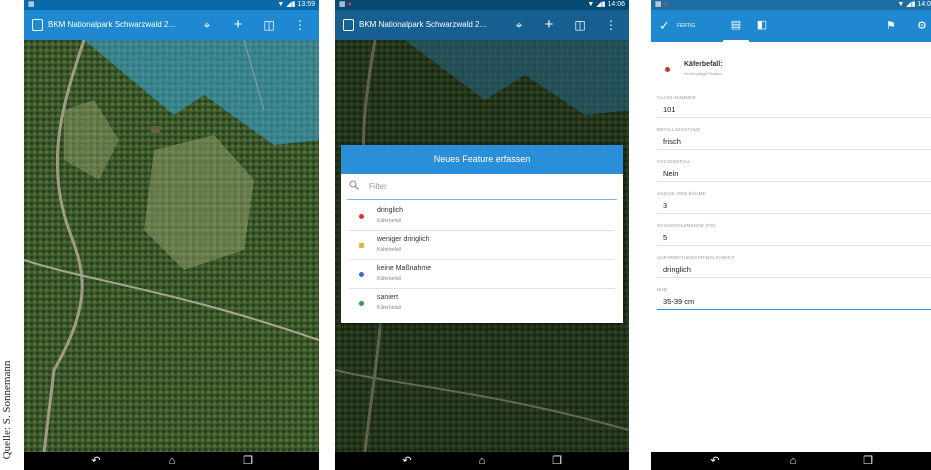 The width and height of the screenshot is (931, 470). What do you see at coordinates (793, 204) in the screenshot?
I see `field-anzahl-baeume: ANZAHL DER BÄUME 3` at bounding box center [793, 204].